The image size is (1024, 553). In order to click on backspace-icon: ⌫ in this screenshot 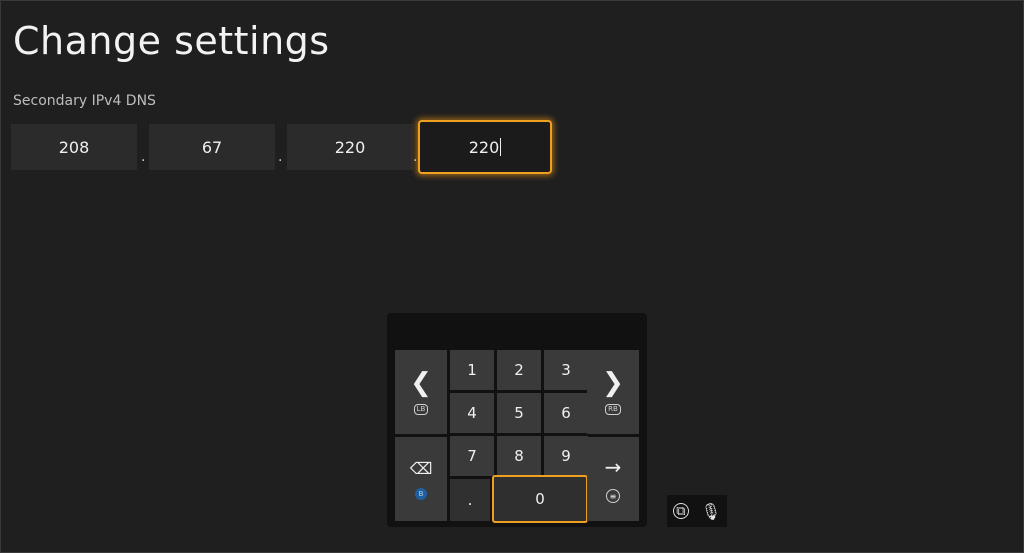, I will do `click(421, 468)`.